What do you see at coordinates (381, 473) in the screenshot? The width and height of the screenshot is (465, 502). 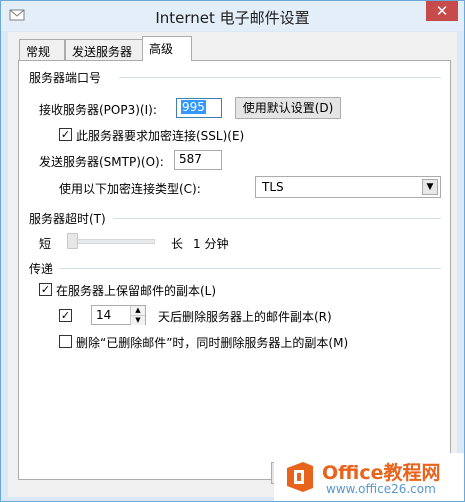 I see `watermark-title: Office教程网` at bounding box center [381, 473].